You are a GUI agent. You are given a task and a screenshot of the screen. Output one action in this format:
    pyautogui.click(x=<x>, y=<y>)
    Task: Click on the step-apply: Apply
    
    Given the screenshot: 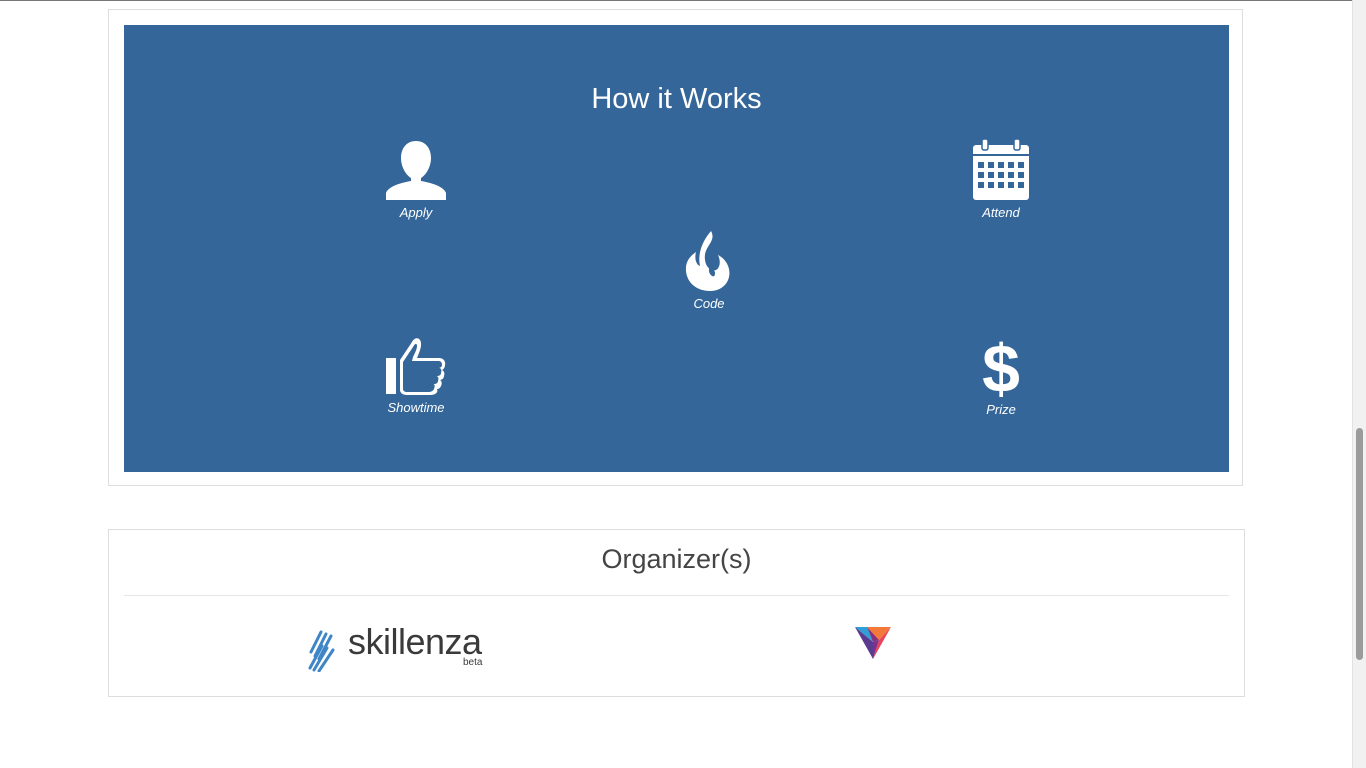 What is the action you would take?
    pyautogui.click(x=416, y=179)
    